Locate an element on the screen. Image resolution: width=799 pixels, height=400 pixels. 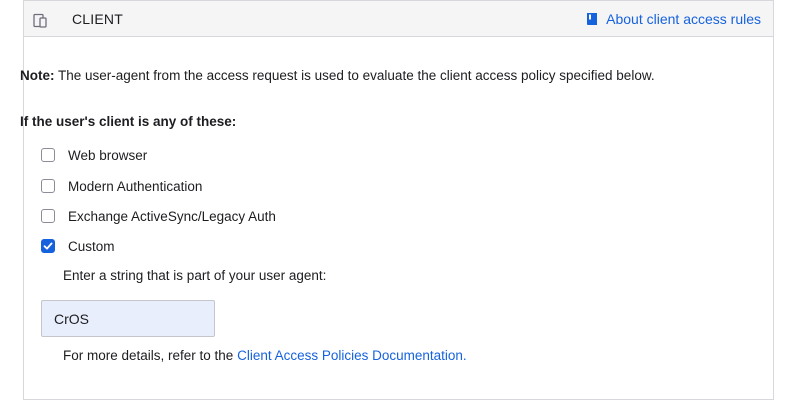
option-modern-authentication: Modern Authentication is located at coordinates (121, 186).